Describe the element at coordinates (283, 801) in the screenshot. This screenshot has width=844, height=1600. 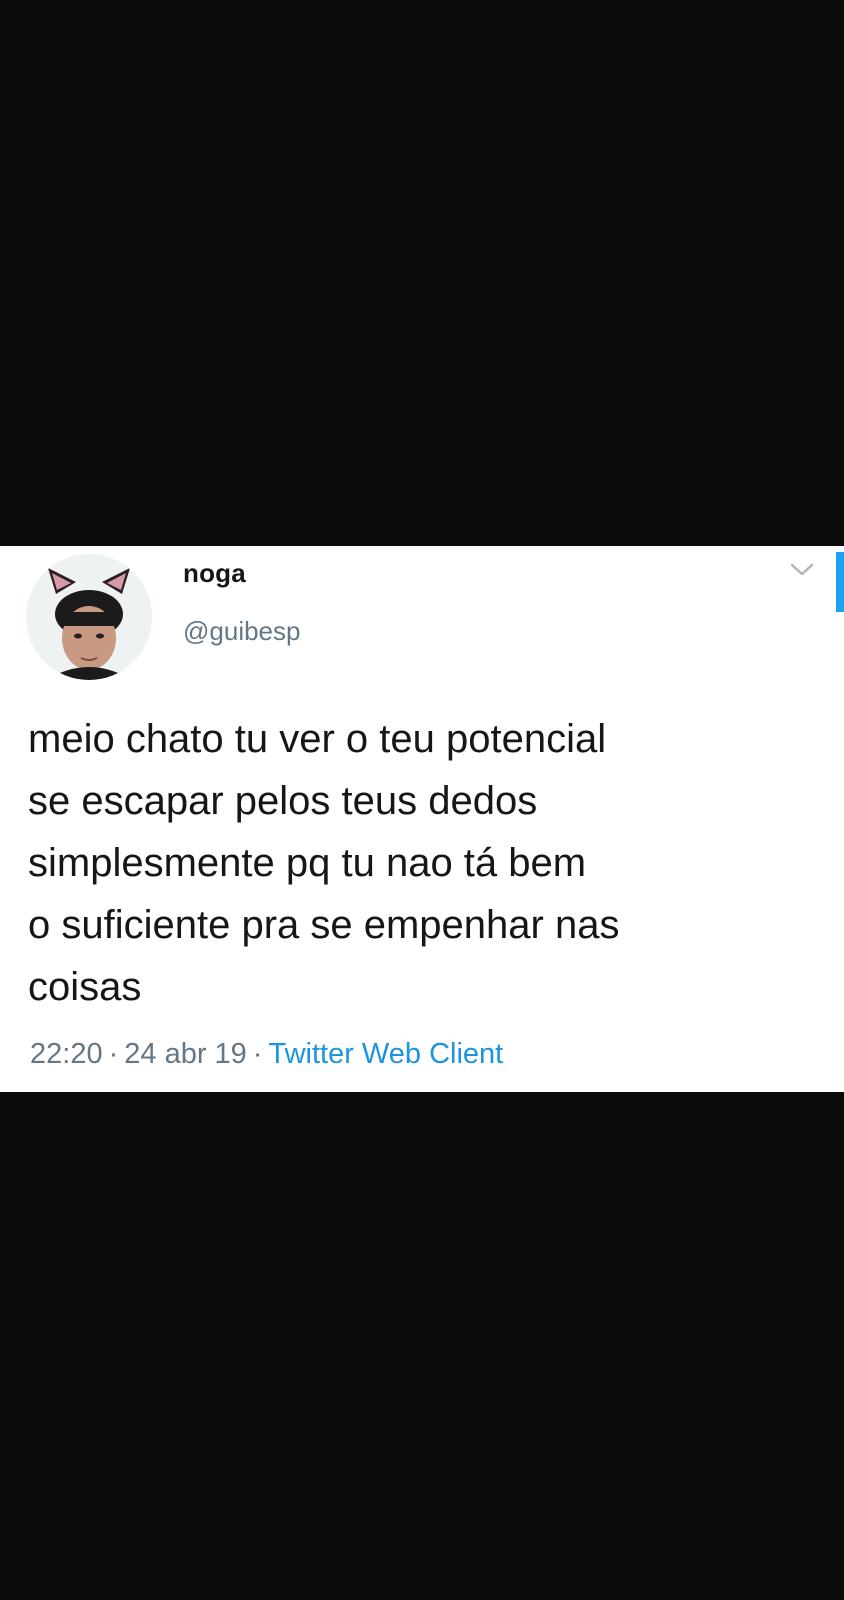
I see `tweet-text-line: se escapar pelos teus dedos` at that location.